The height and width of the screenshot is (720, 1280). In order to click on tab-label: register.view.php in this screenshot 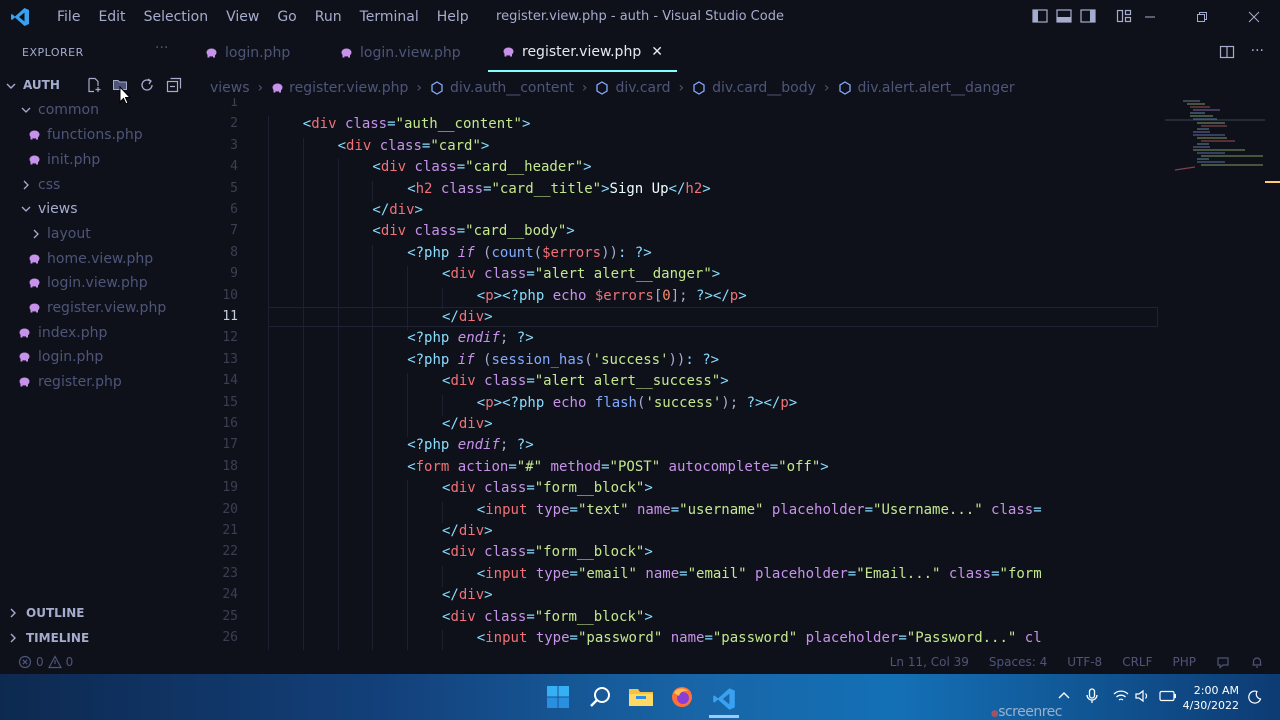, I will do `click(582, 52)`.